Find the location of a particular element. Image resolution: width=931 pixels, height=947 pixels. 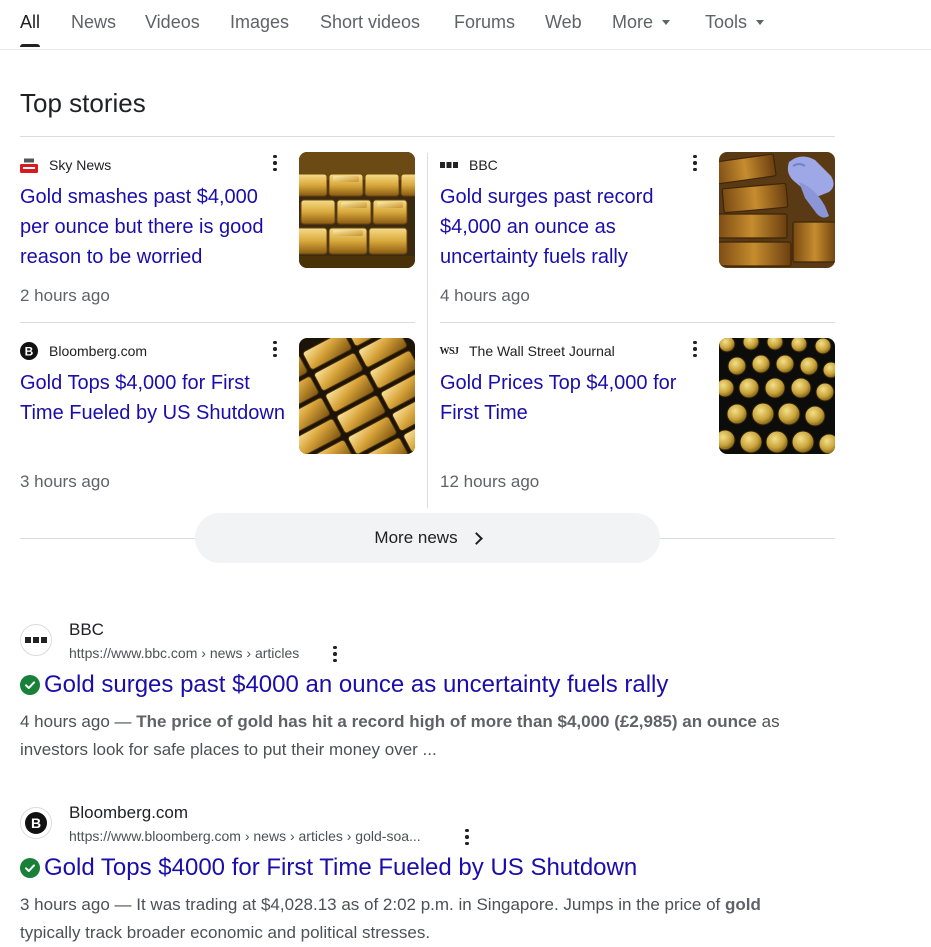

tab-short-videos: Short videos is located at coordinates (370, 22).